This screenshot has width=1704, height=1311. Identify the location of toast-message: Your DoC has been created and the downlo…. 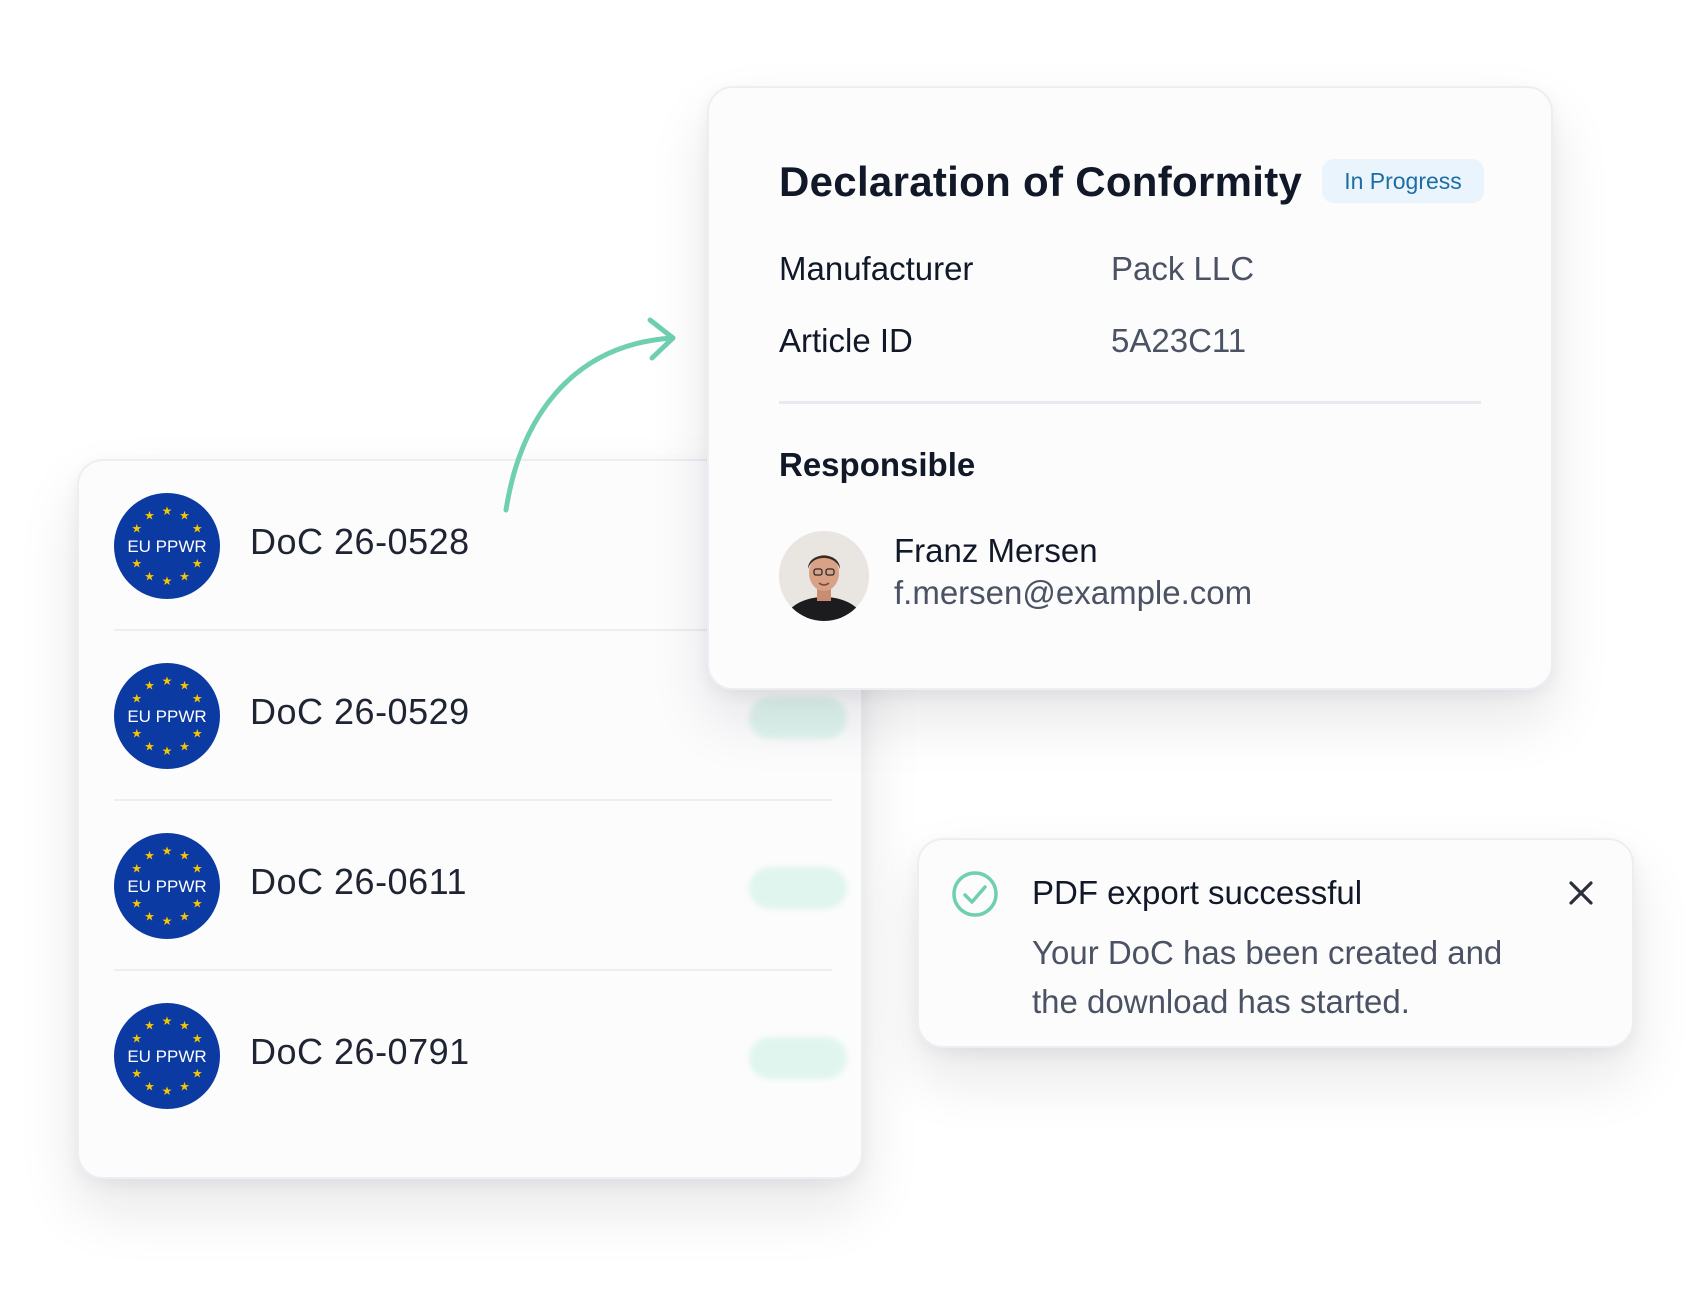
(1267, 977).